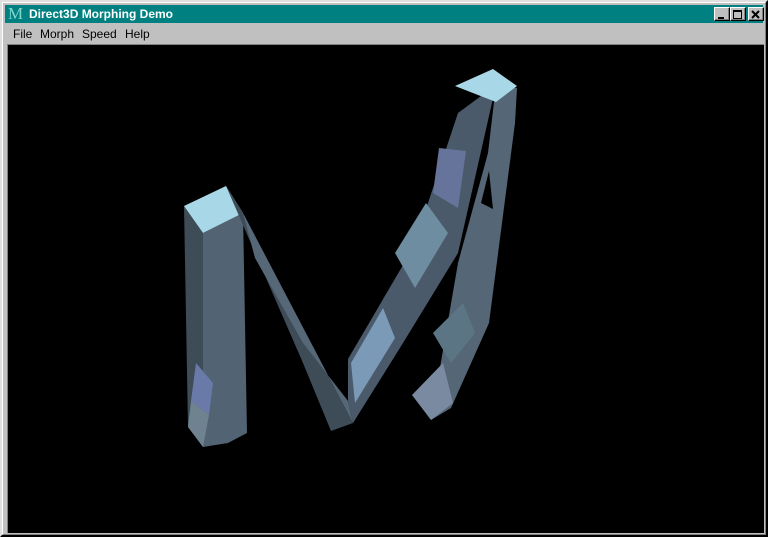 The height and width of the screenshot is (537, 768). Describe the element at coordinates (99, 34) in the screenshot. I see `menu-speed: Speed` at that location.